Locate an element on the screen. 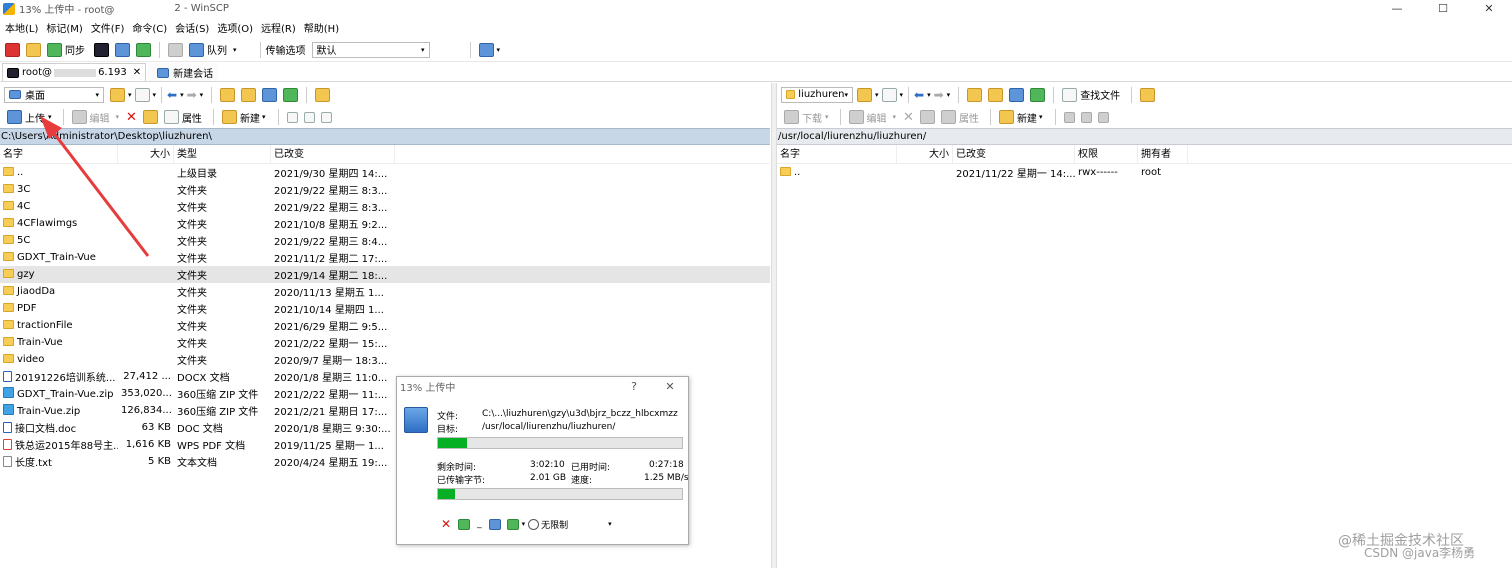 Image resolution: width=1512 pixels, height=568 pixels. menu-options: 选项(O) is located at coordinates (234, 27).